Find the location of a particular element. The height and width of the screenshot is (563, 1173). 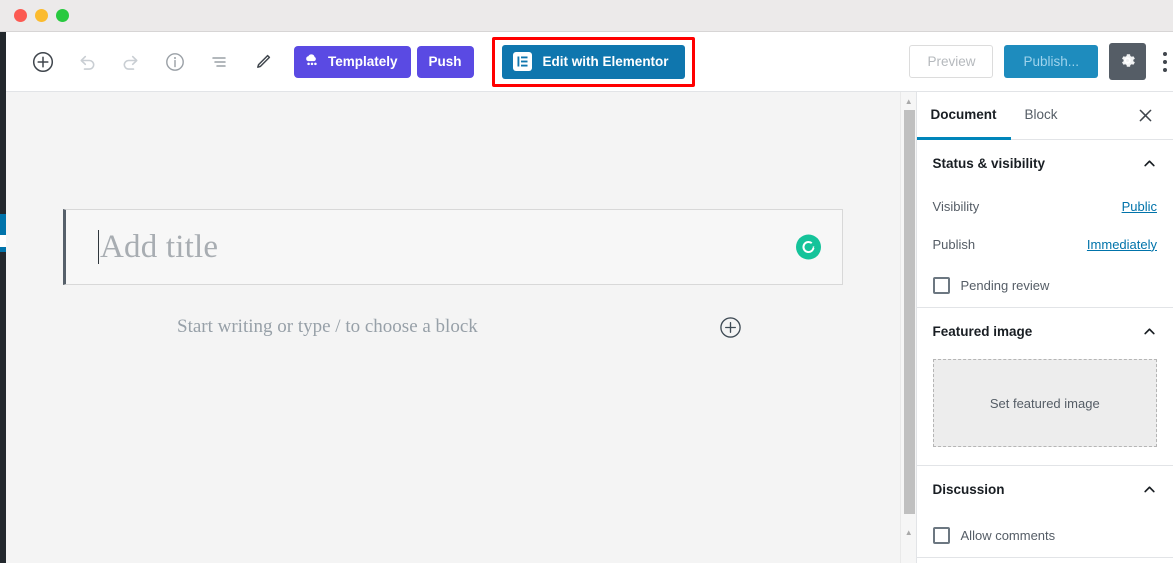

more-options-icon is located at coordinates (1165, 61).